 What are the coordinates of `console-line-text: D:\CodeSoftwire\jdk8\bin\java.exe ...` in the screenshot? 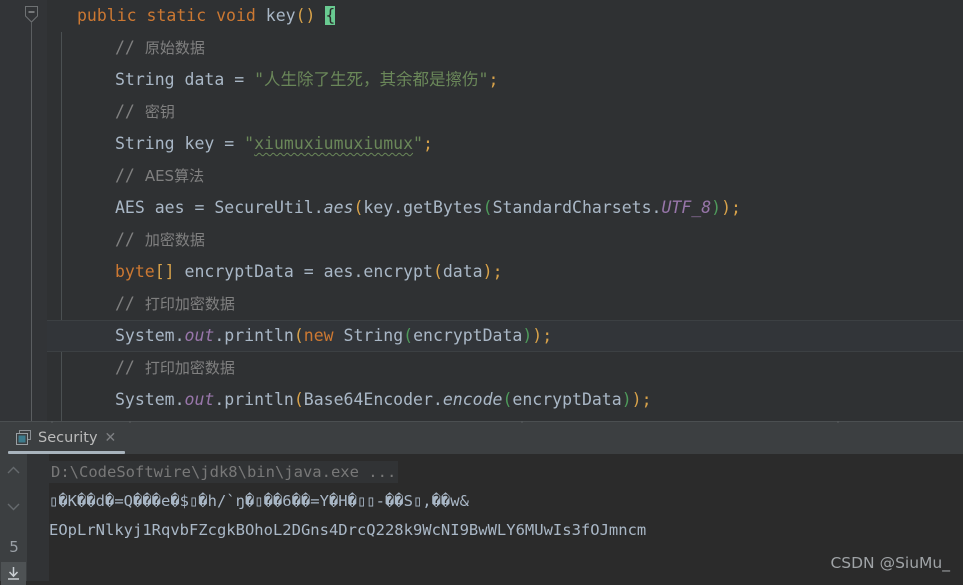 It's located at (224, 472).